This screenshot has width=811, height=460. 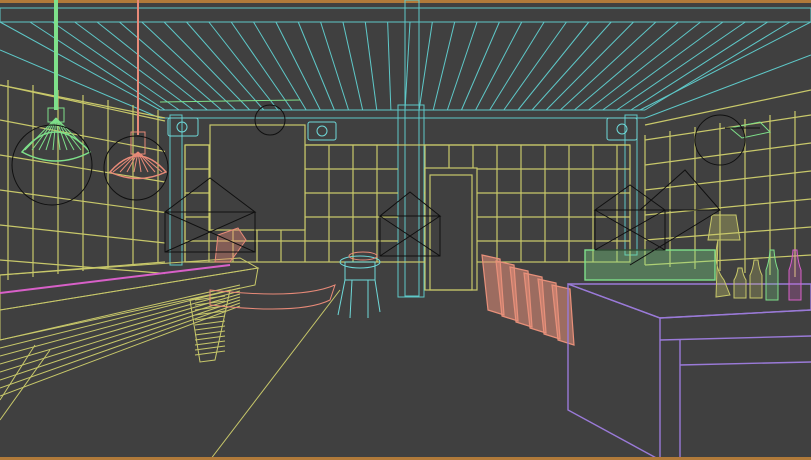 What do you see at coordinates (754, 257) in the screenshot?
I see `bottles` at bounding box center [754, 257].